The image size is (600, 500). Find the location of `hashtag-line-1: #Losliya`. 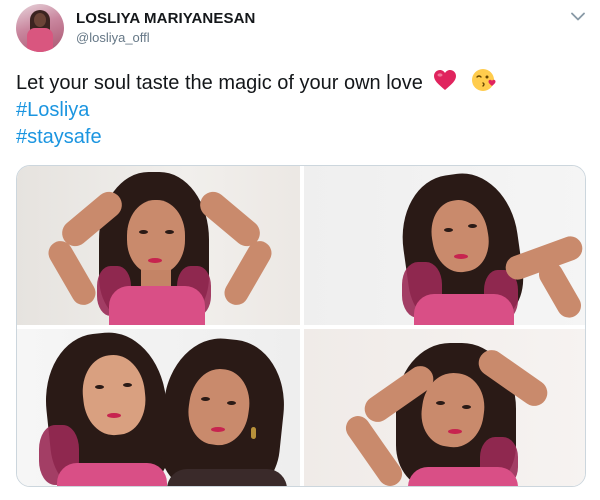

hashtag-line-1: #Losliya is located at coordinates (301, 110).